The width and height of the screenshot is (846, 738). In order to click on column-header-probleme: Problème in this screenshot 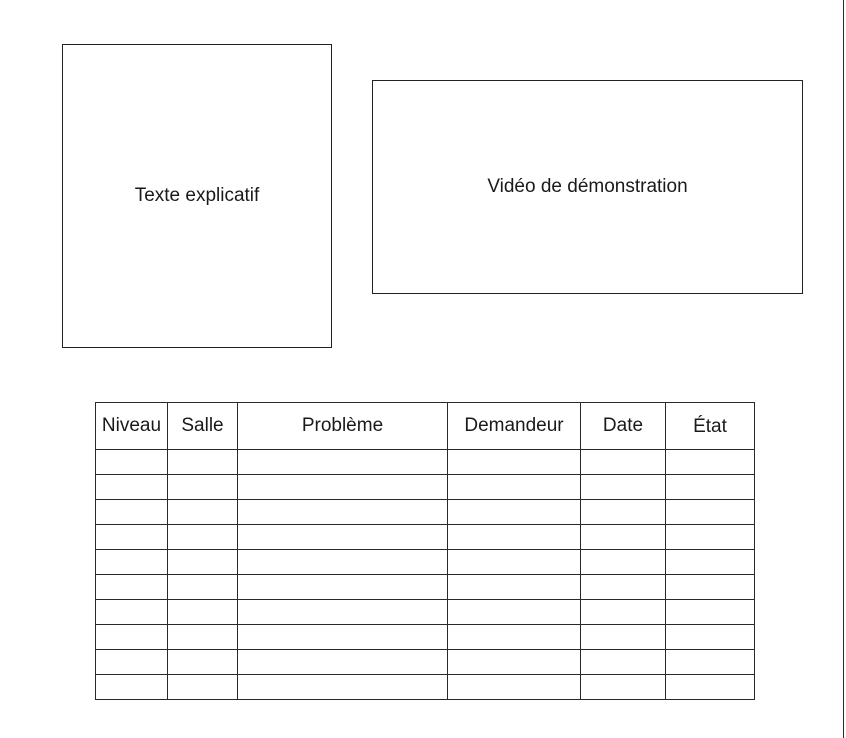, I will do `click(342, 426)`.